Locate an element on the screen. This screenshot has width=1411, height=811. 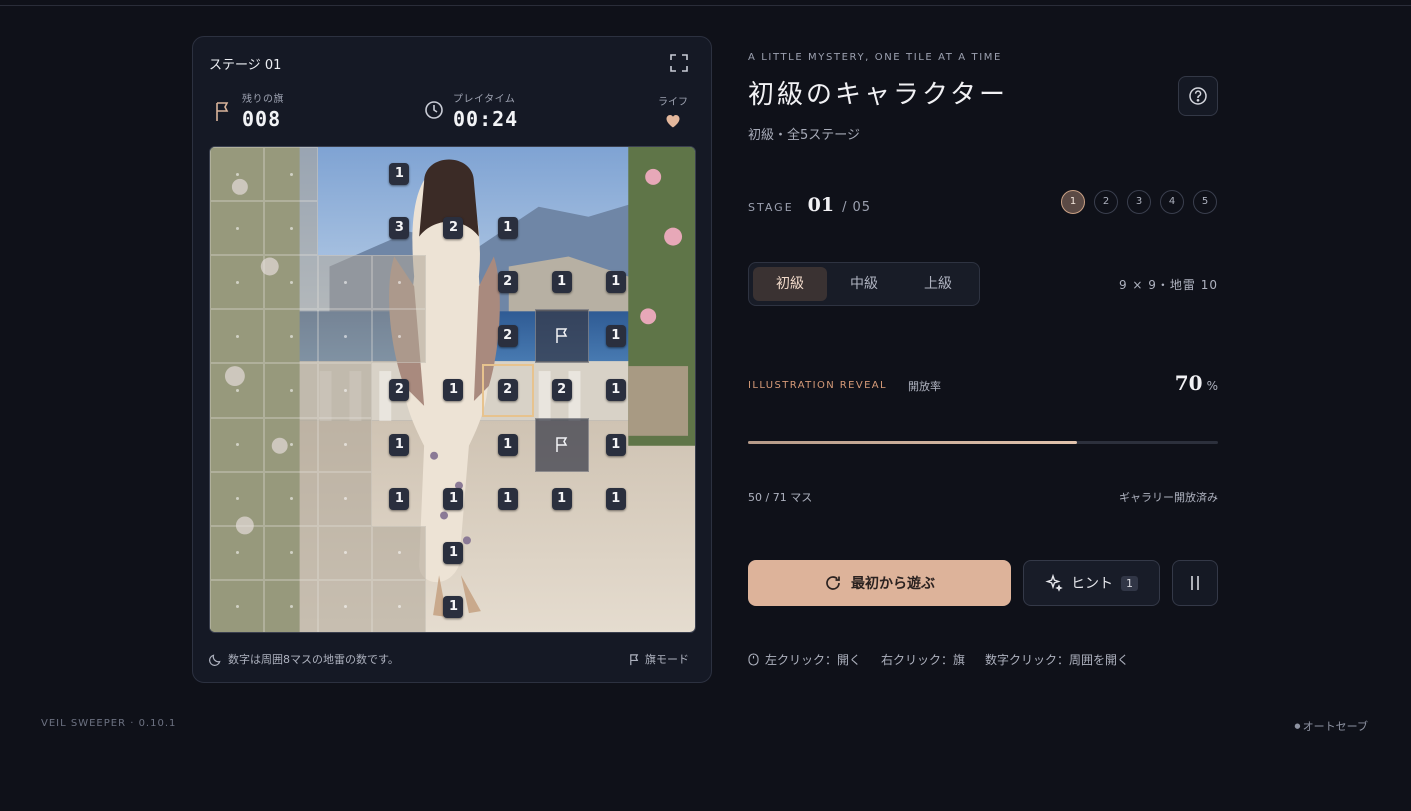
fullscreen-icon is located at coordinates (679, 63).